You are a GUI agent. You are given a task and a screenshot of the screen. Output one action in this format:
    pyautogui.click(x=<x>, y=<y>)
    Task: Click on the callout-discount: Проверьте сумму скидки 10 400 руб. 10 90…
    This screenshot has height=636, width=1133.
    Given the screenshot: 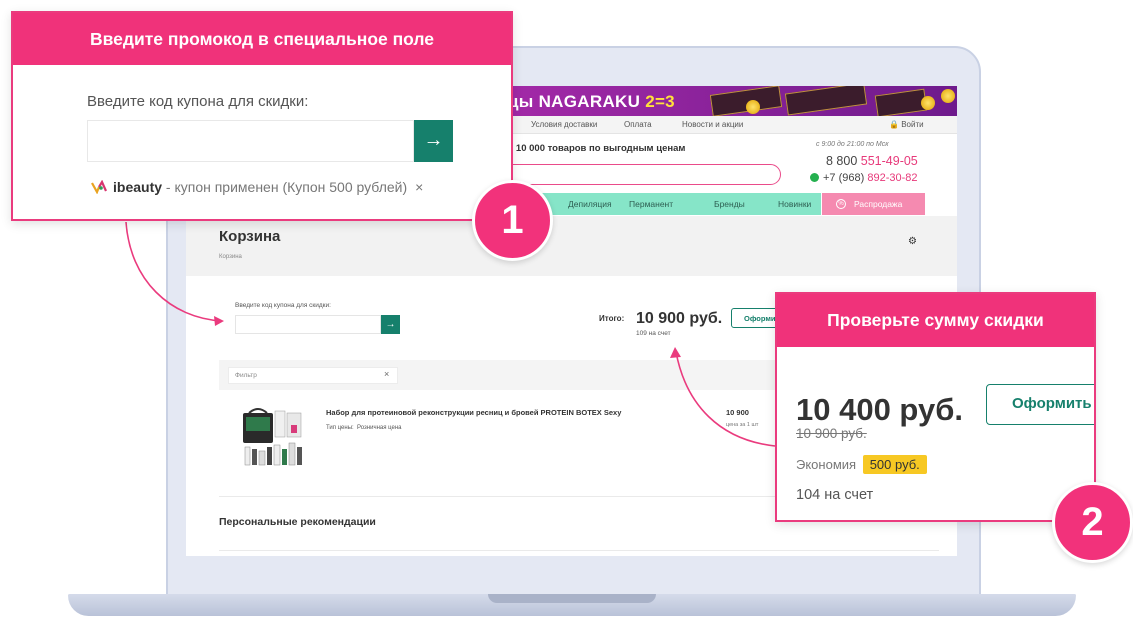 What is the action you would take?
    pyautogui.click(x=935, y=407)
    